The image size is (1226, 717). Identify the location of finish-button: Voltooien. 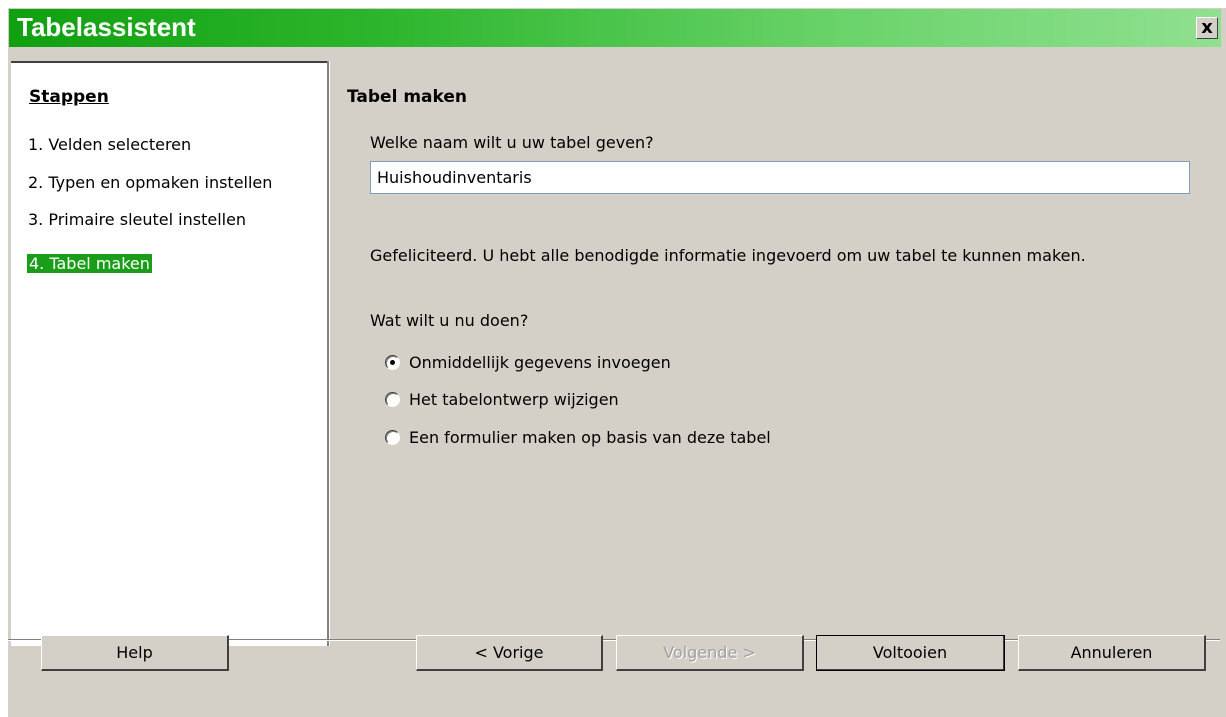
(910, 653).